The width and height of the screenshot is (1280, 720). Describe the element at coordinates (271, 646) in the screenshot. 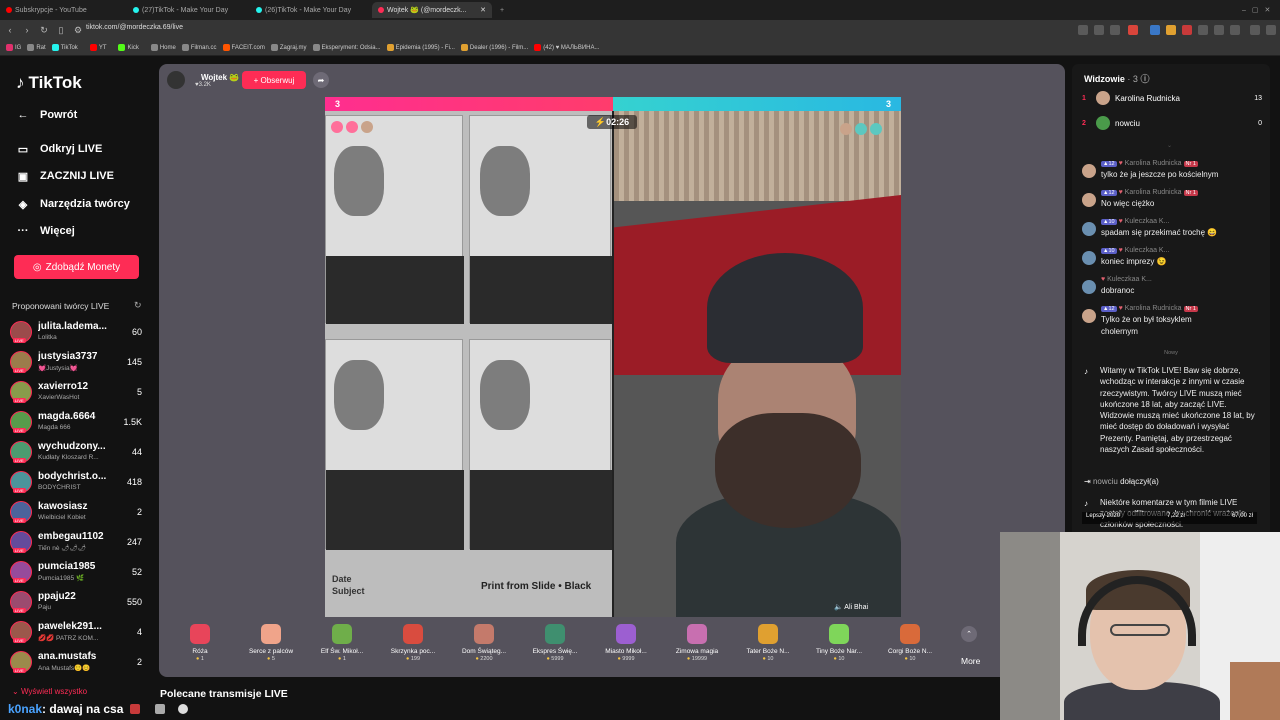

I see `gift-item: Serce z palców ● 5` at that location.